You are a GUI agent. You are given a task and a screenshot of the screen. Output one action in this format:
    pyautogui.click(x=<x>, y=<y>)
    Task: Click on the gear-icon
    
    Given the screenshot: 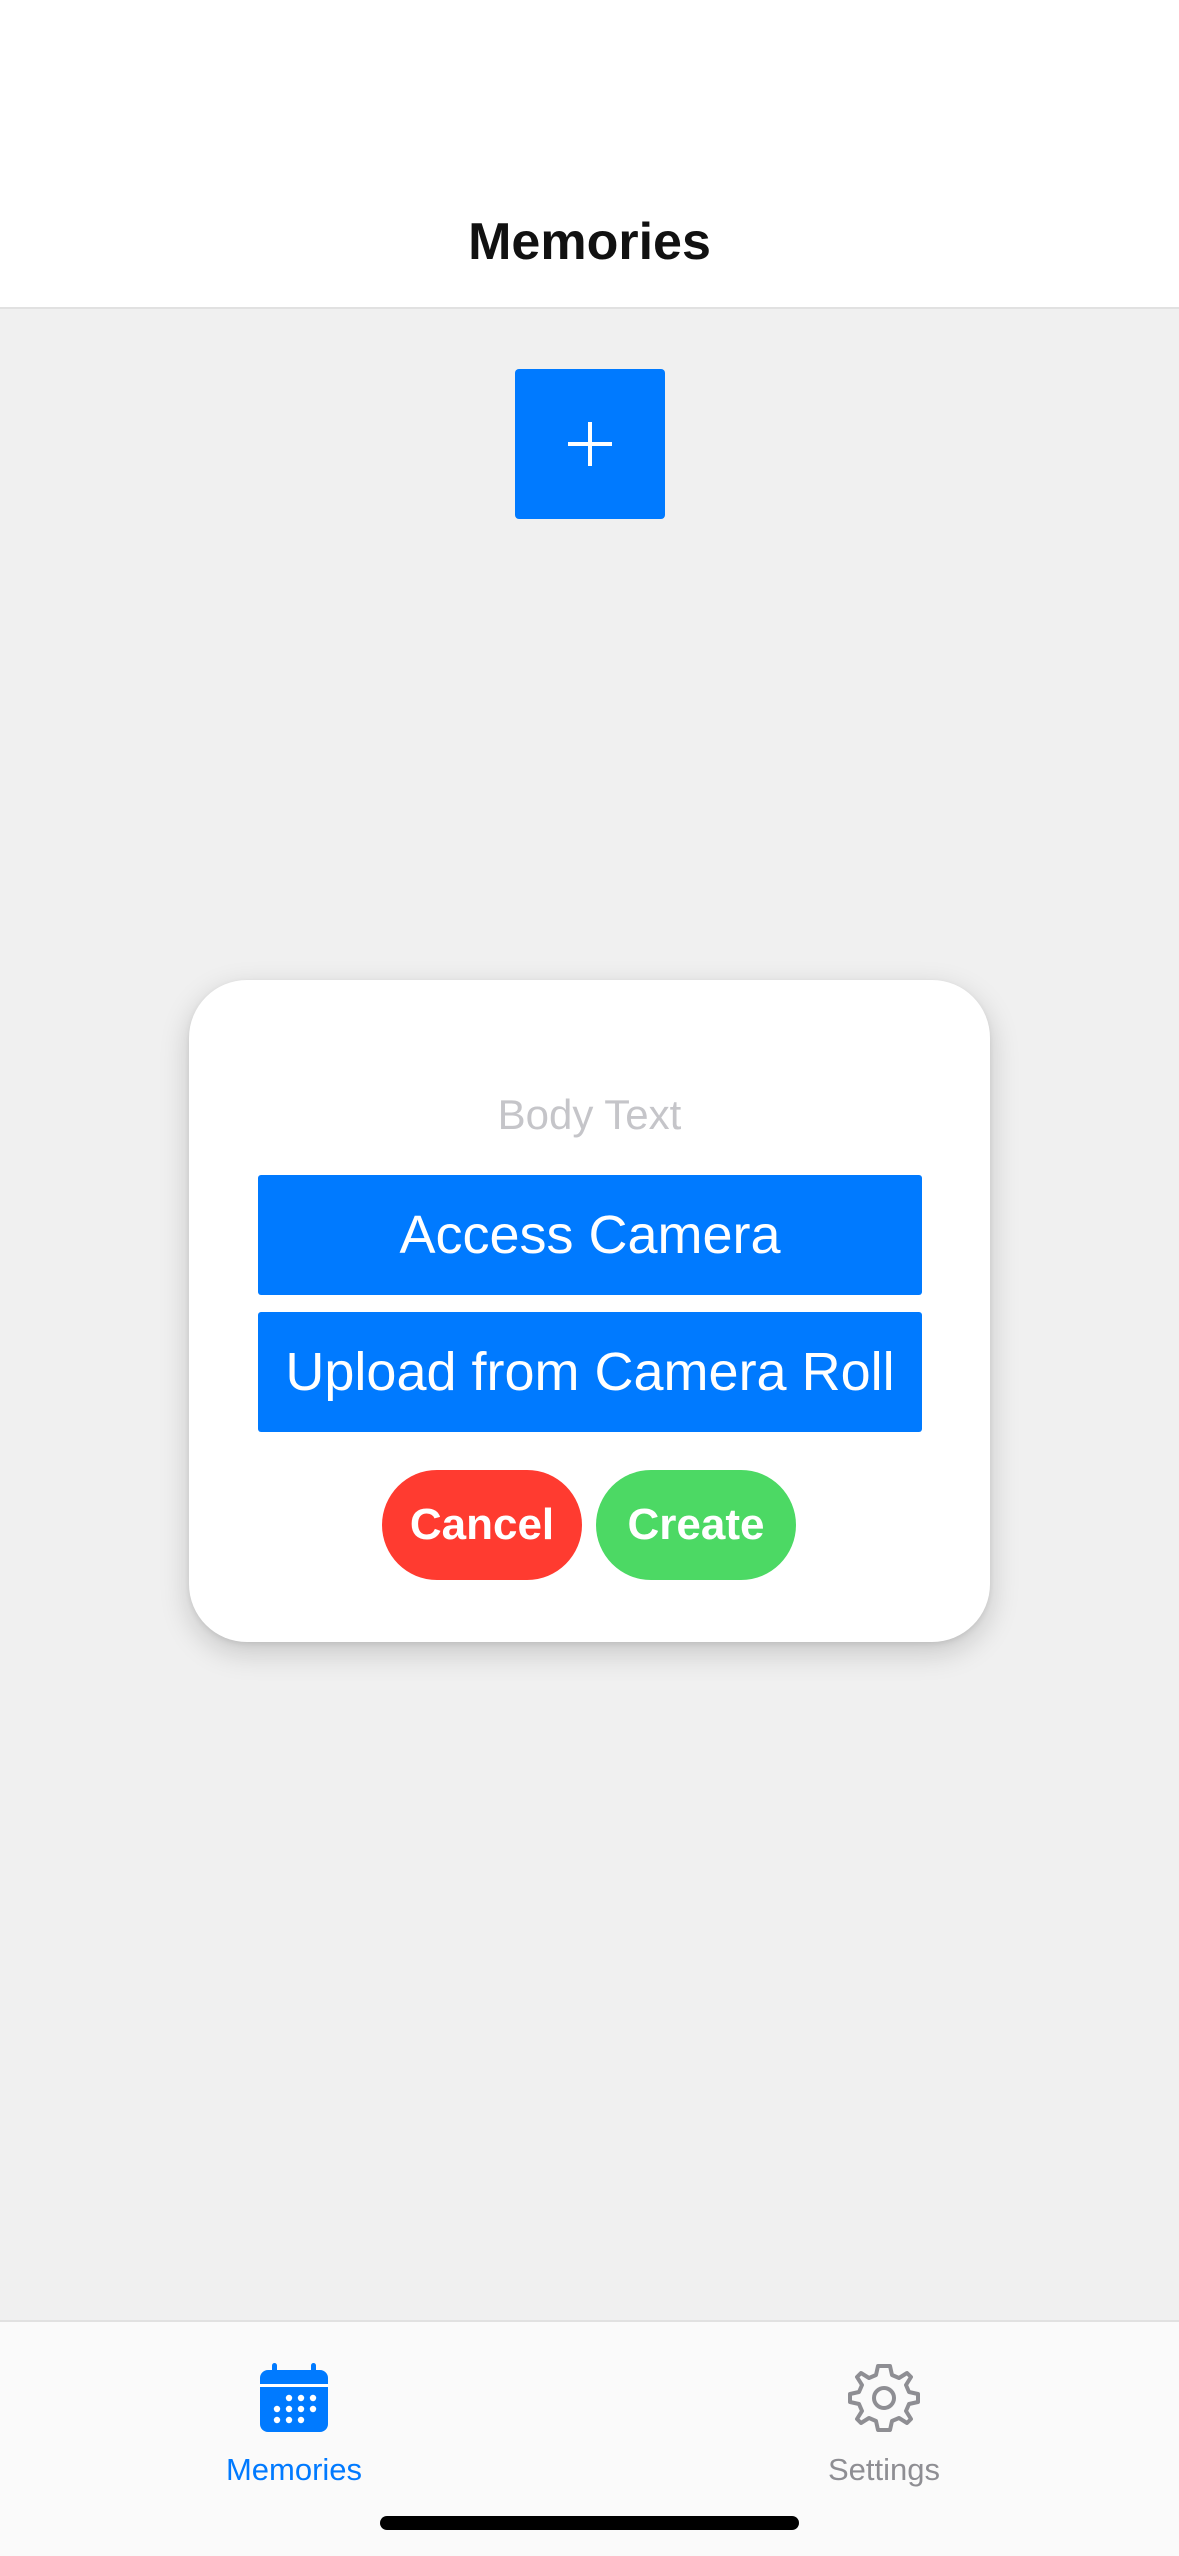 What is the action you would take?
    pyautogui.click(x=884, y=2398)
    